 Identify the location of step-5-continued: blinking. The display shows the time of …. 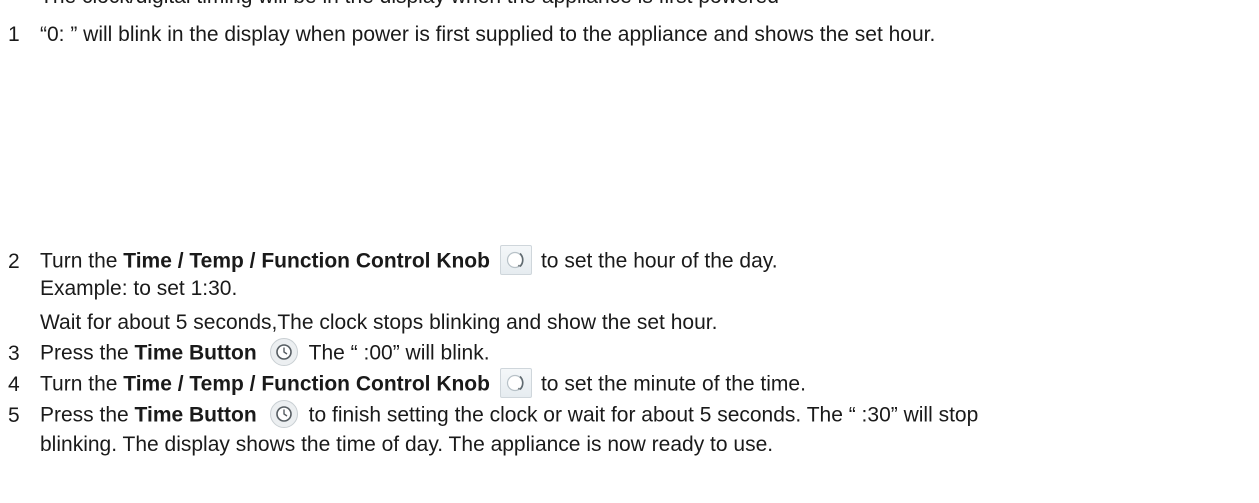
(386, 445).